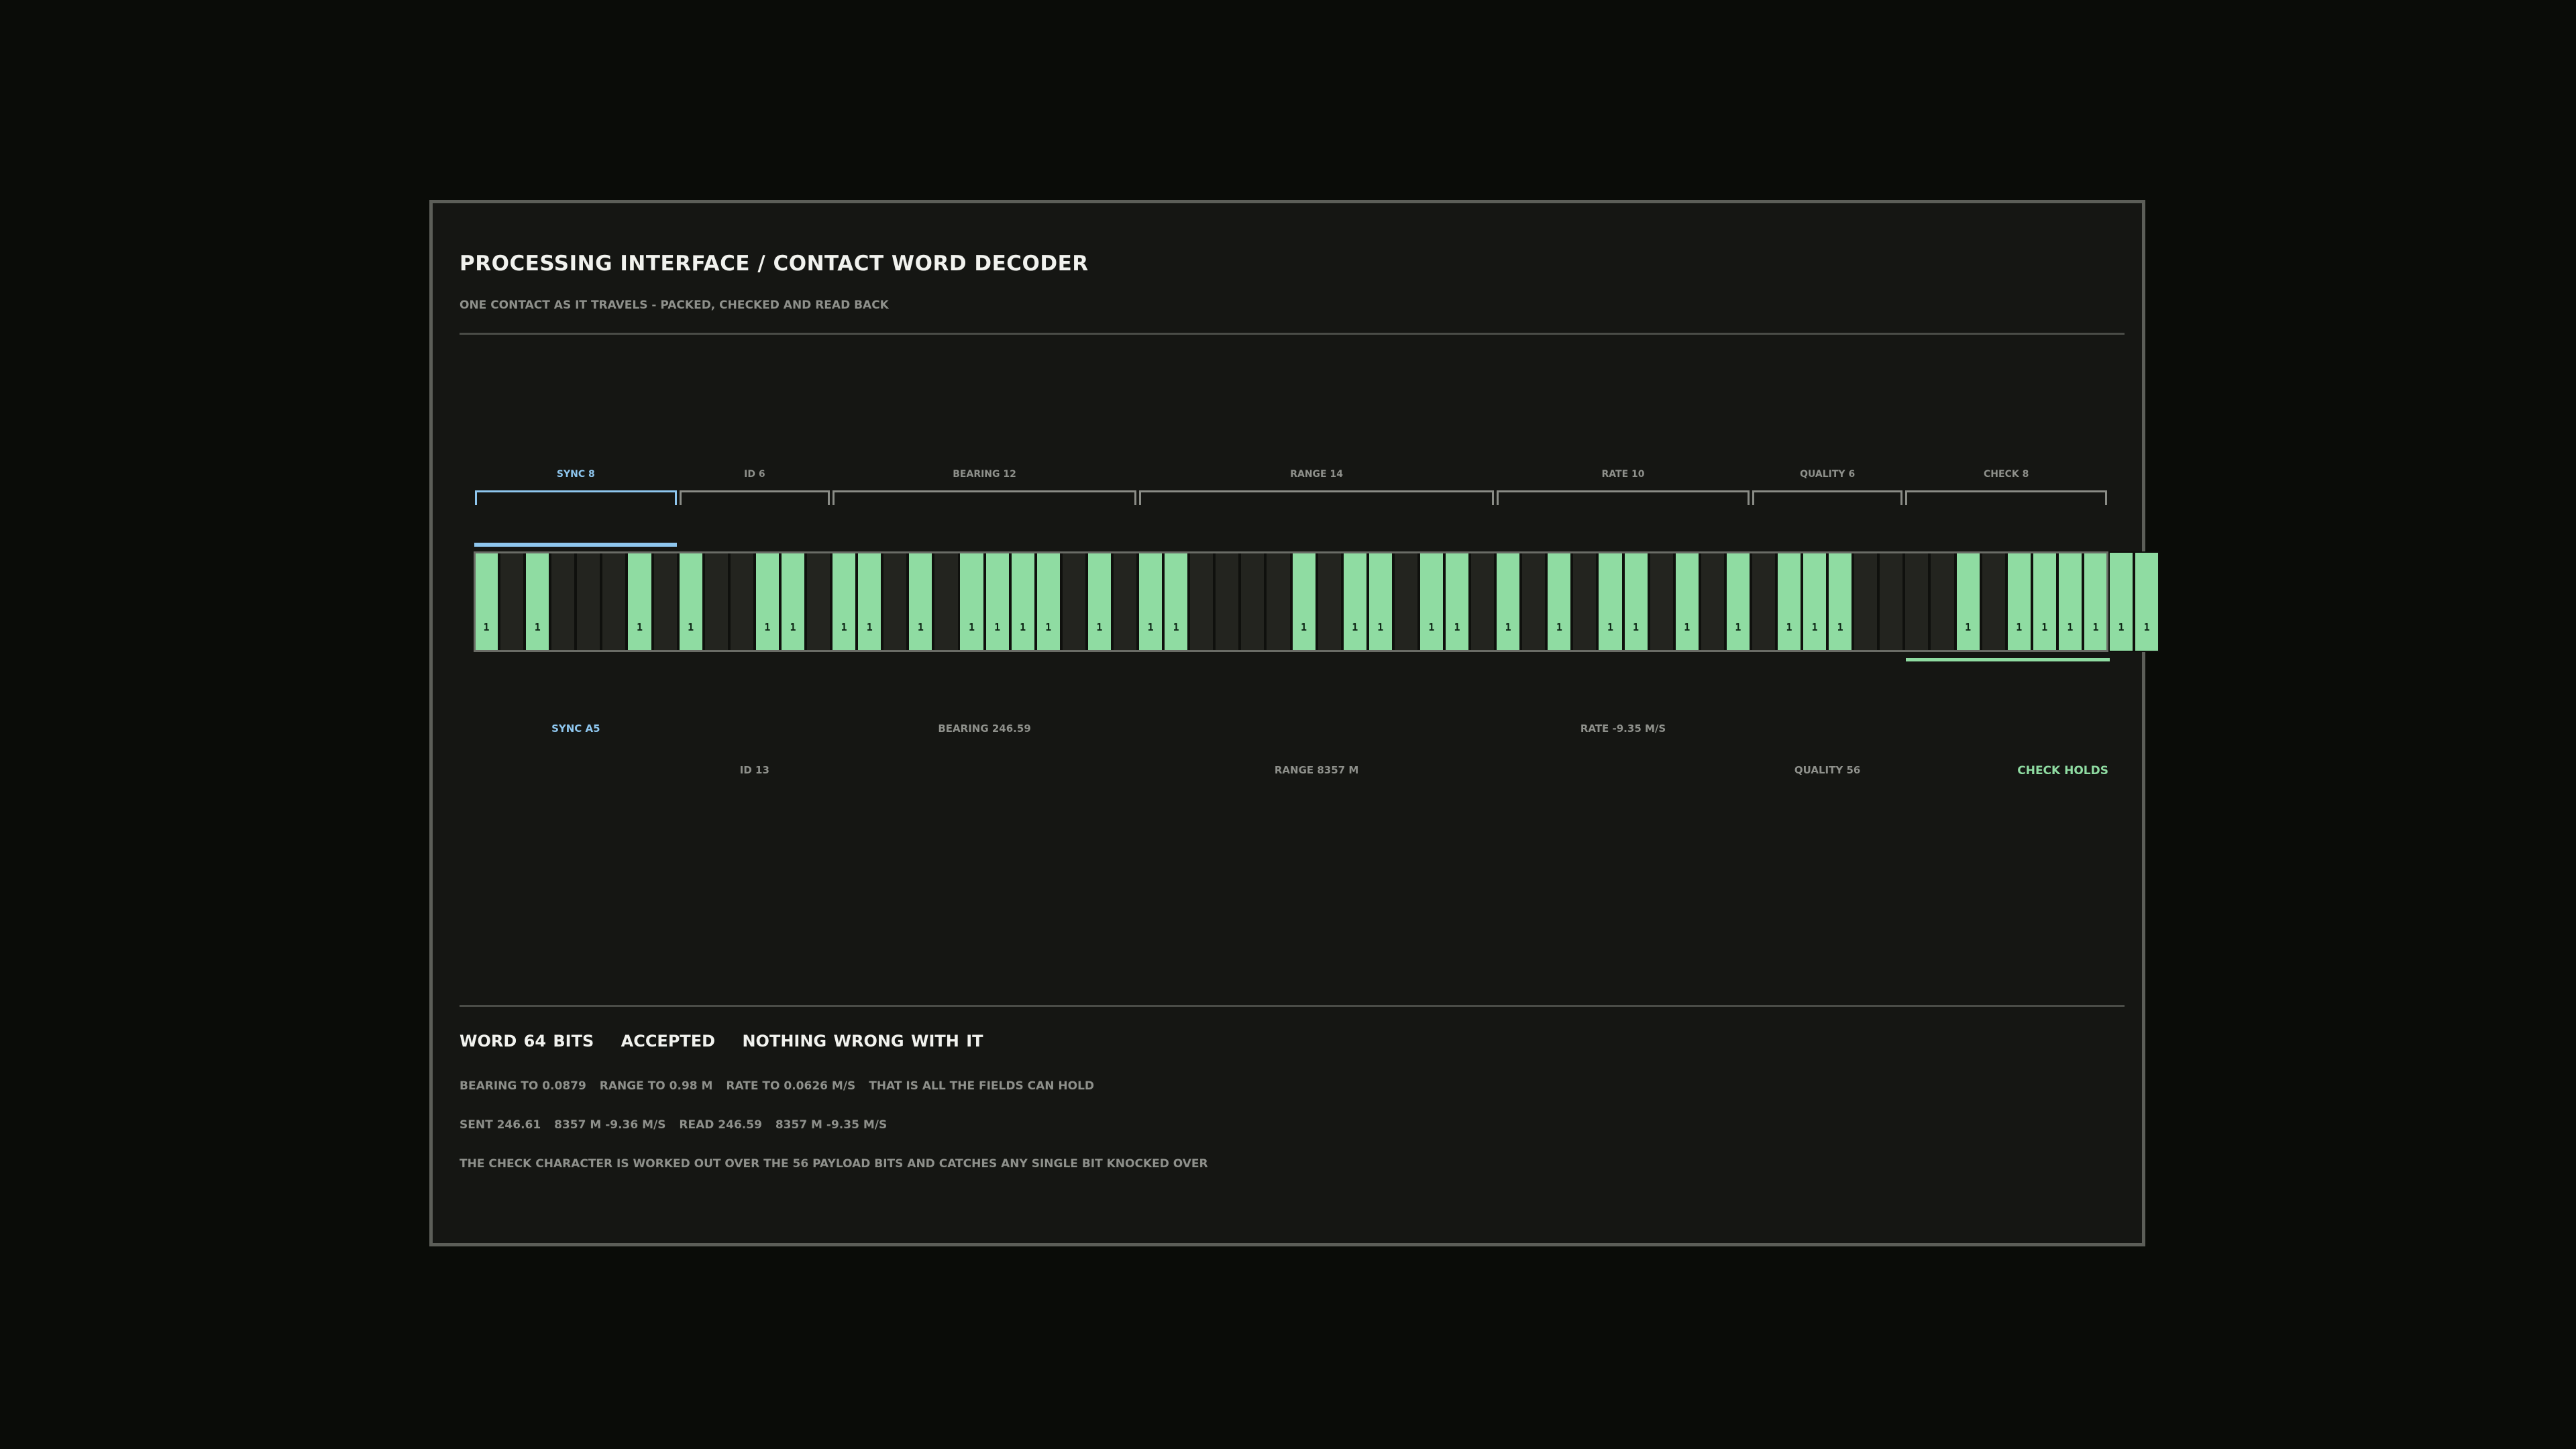 This screenshot has height=1449, width=2576. Describe the element at coordinates (575, 474) in the screenshot. I see `field-label-sync: SYNC 8` at that location.